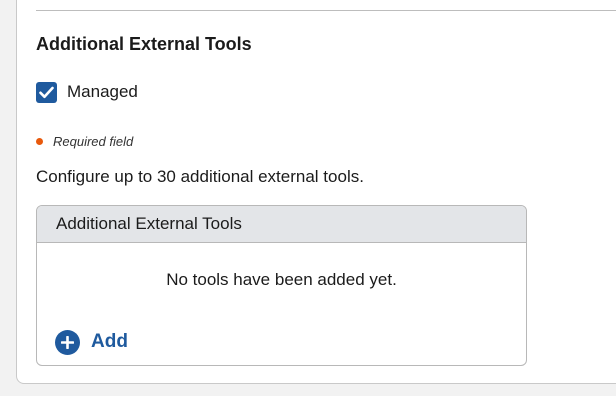  Describe the element at coordinates (93, 141) in the screenshot. I see `required-field-label: Required field` at that location.